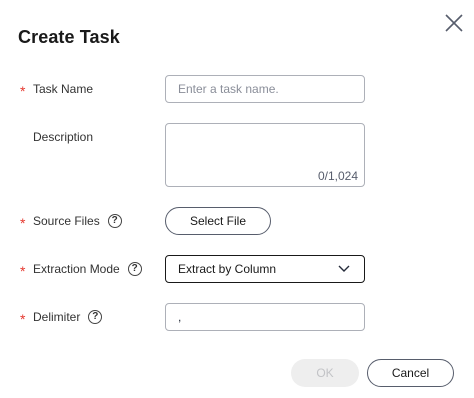 The height and width of the screenshot is (398, 474). I want to click on close-icon, so click(454, 23).